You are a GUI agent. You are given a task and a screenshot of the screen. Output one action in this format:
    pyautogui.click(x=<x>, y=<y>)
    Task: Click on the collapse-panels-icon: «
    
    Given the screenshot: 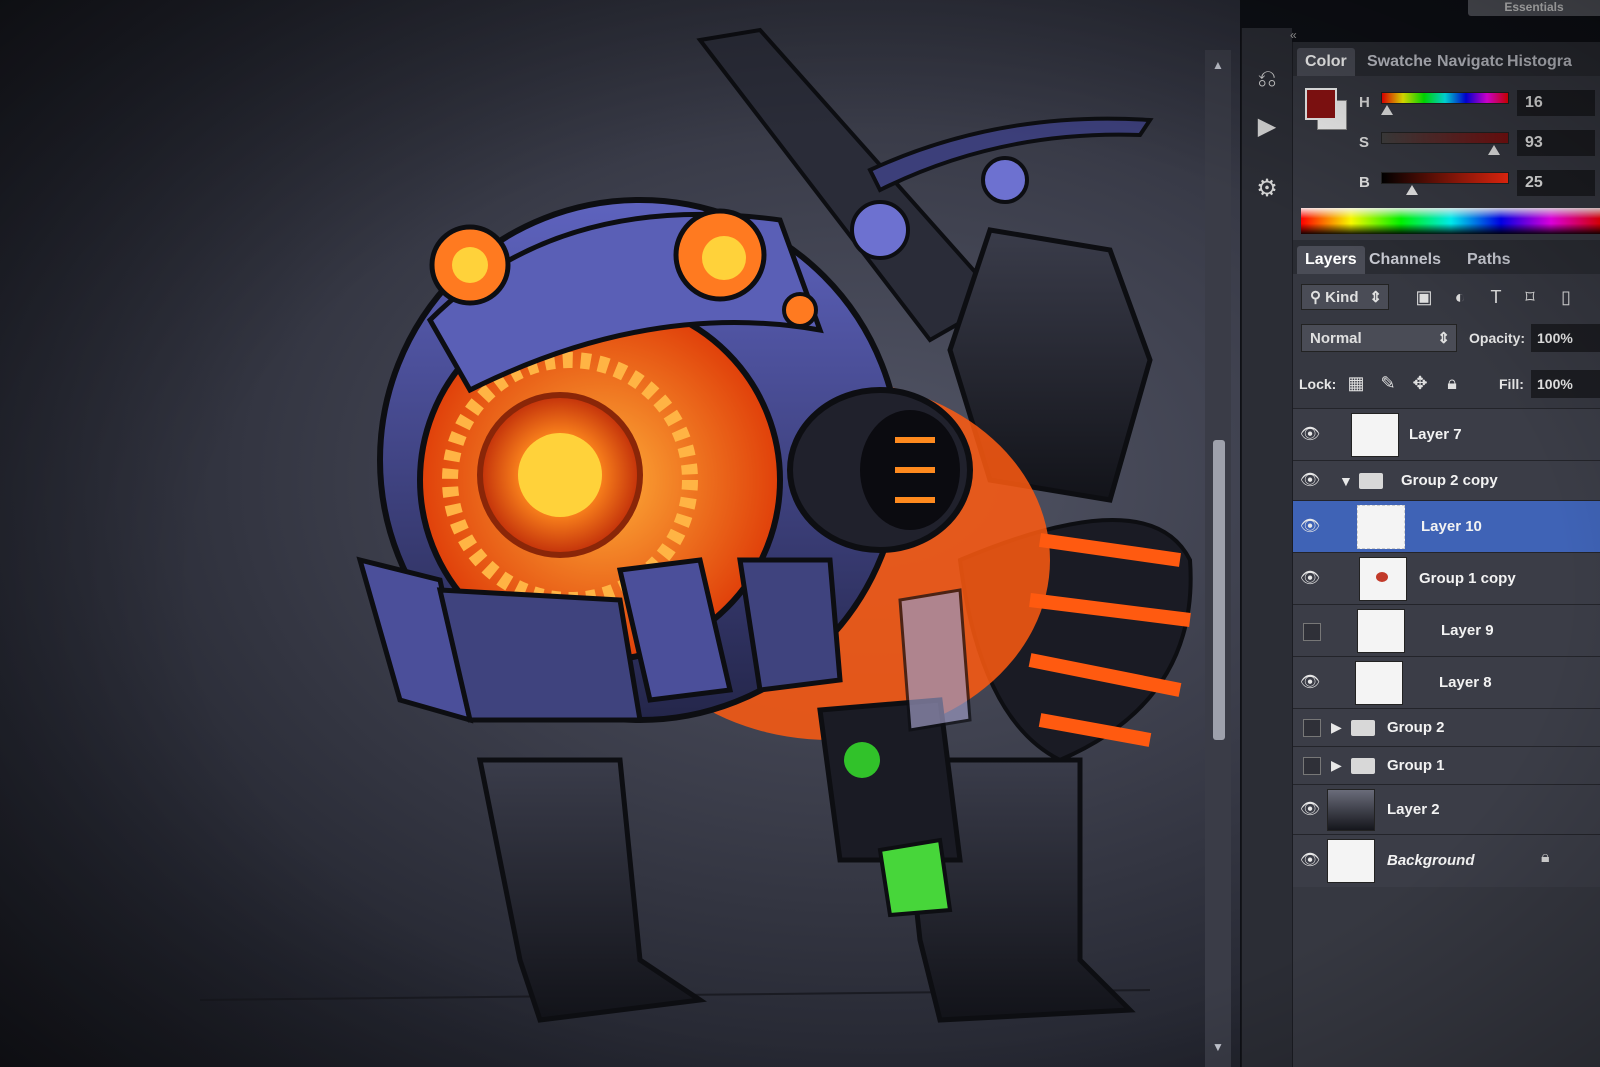 What is the action you would take?
    pyautogui.click(x=1293, y=35)
    